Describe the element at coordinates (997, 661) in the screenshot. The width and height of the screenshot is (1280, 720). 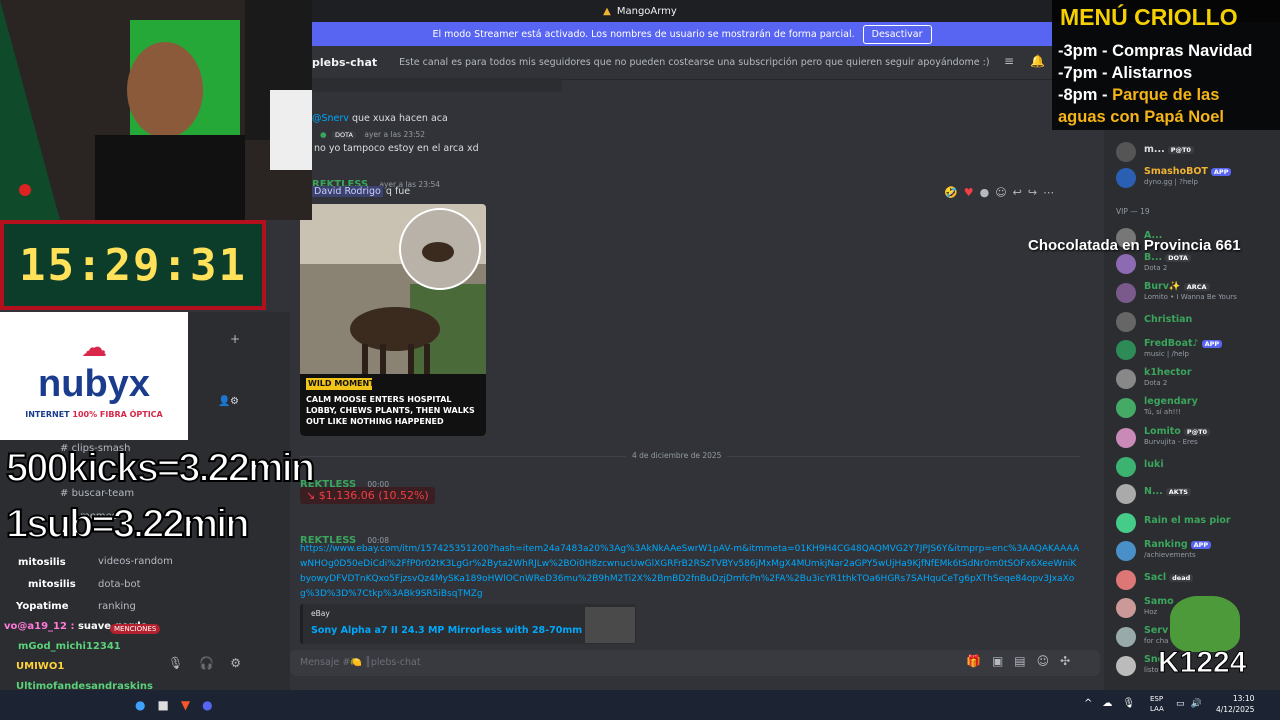
I see `gif-icon: ▣` at that location.